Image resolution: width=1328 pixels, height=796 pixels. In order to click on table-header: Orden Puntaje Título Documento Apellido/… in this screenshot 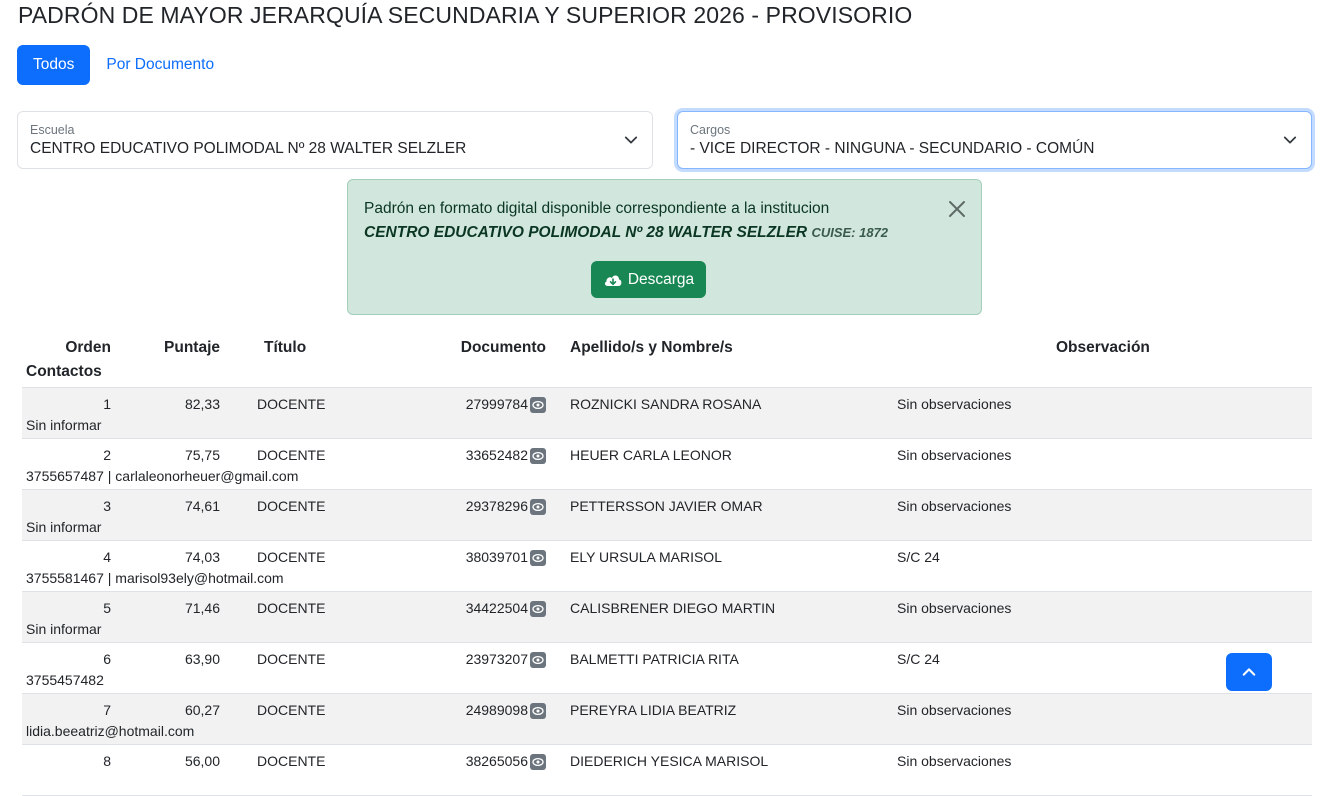, I will do `click(667, 361)`.